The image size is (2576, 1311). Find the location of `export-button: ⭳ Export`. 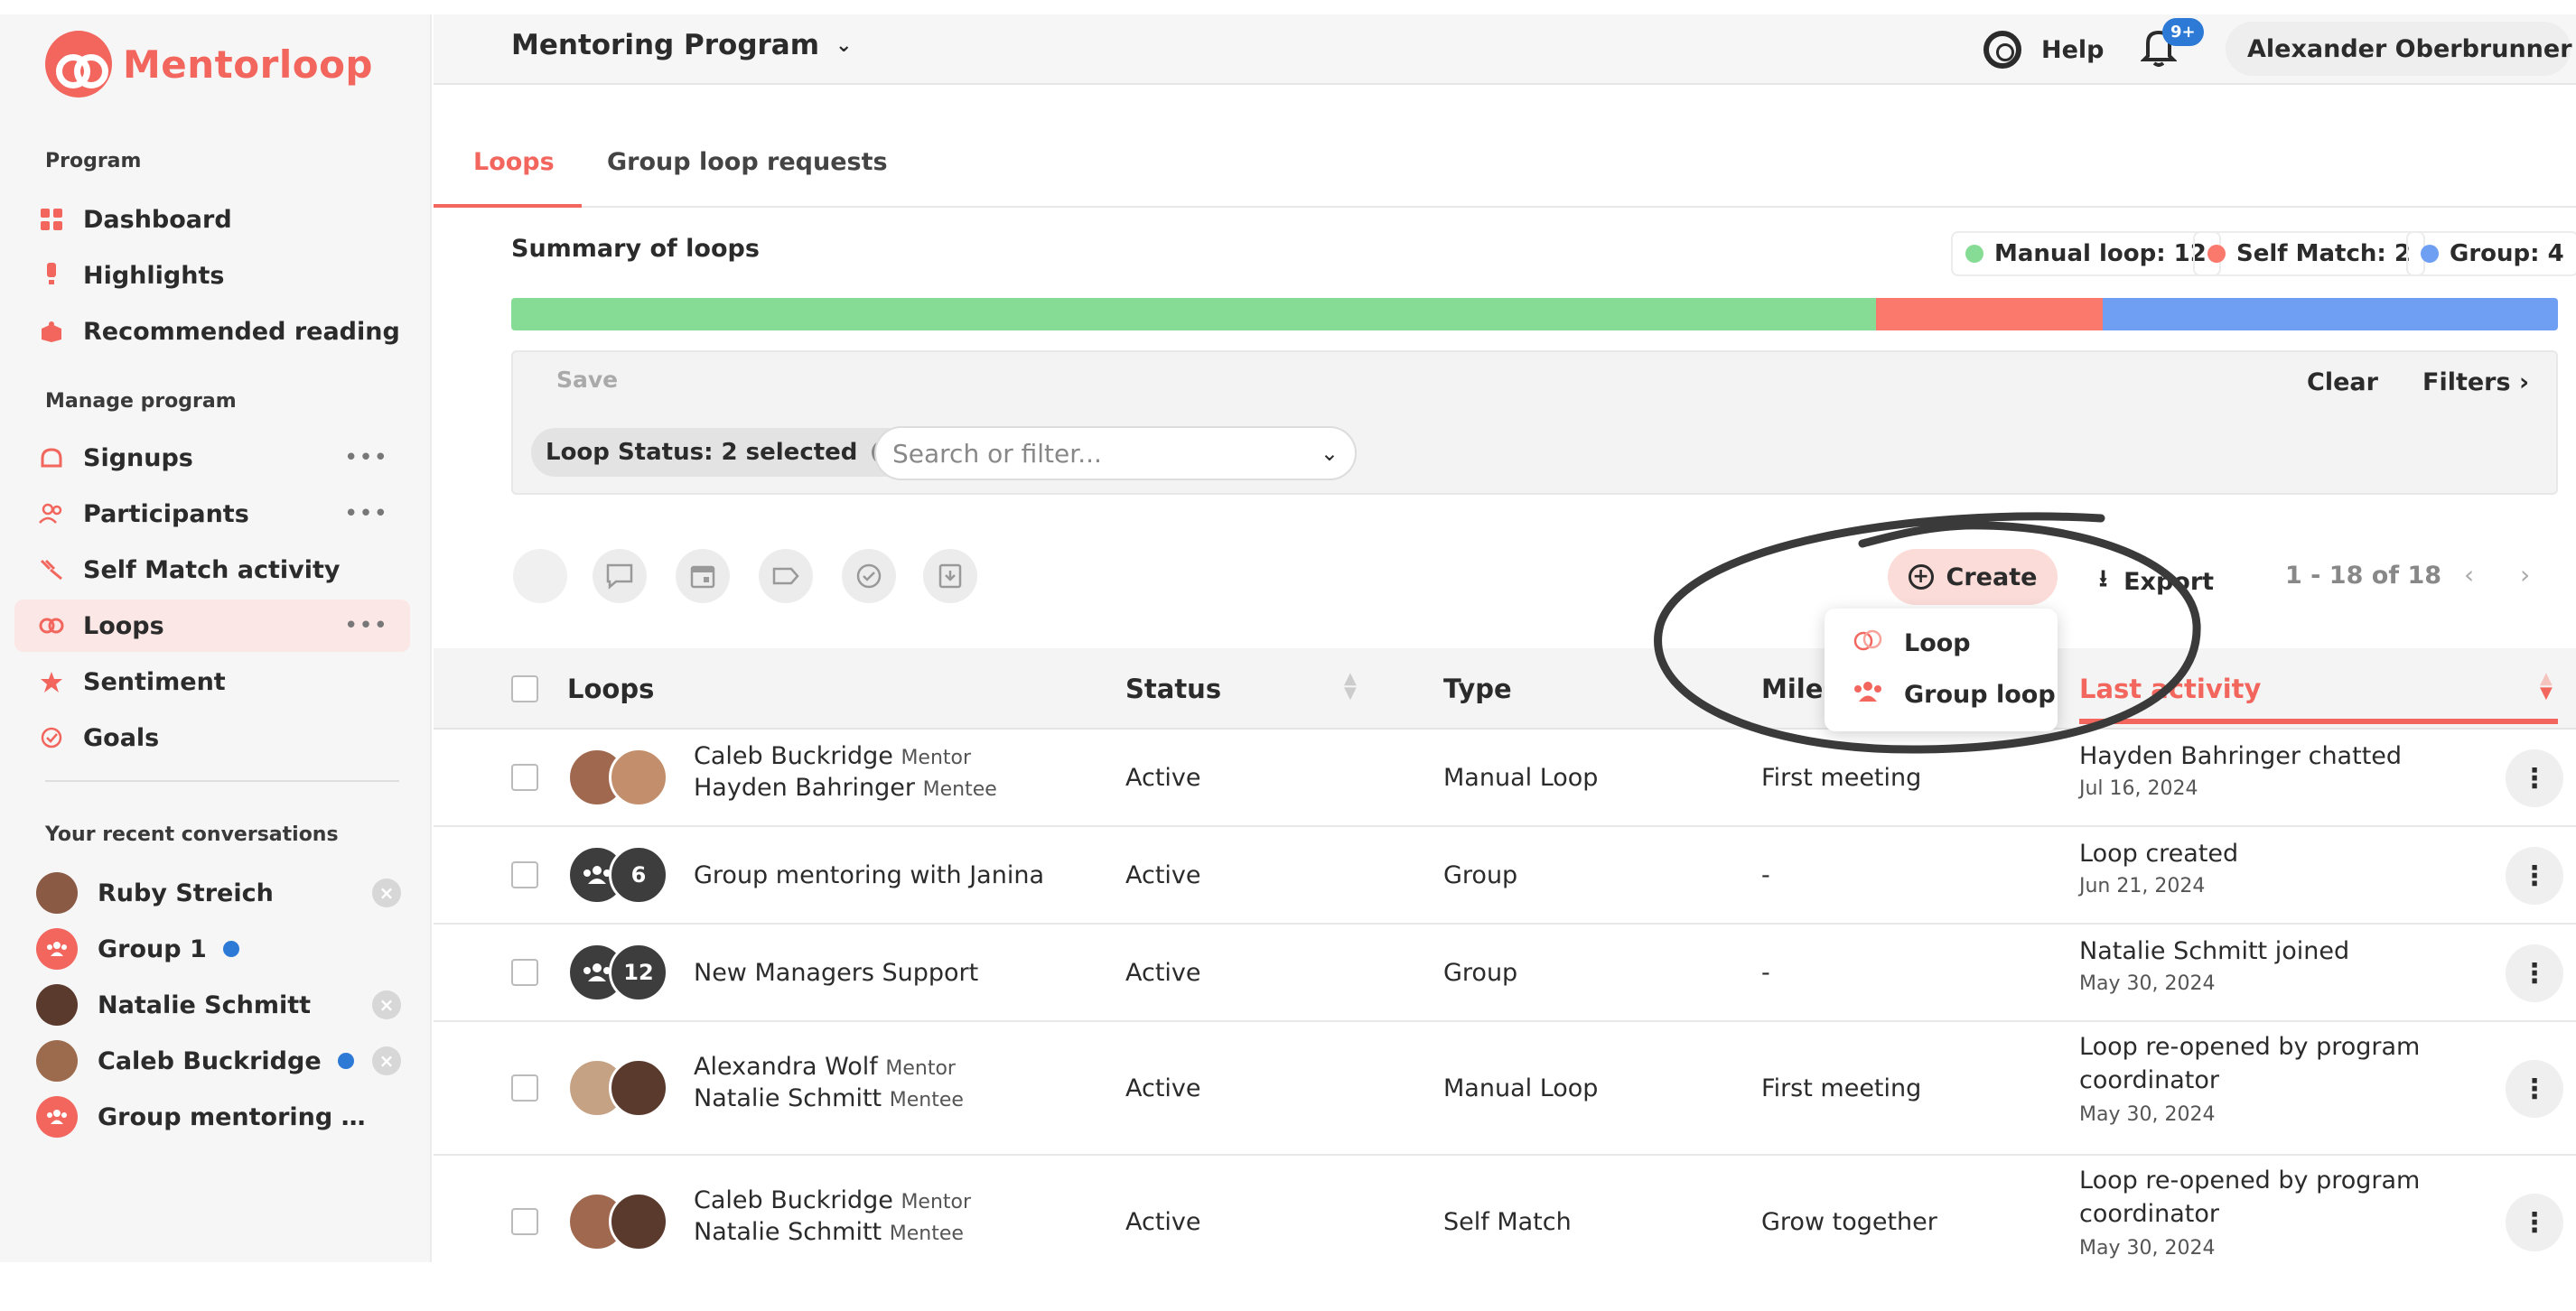

export-button: ⭳ Export is located at coordinates (2156, 581).